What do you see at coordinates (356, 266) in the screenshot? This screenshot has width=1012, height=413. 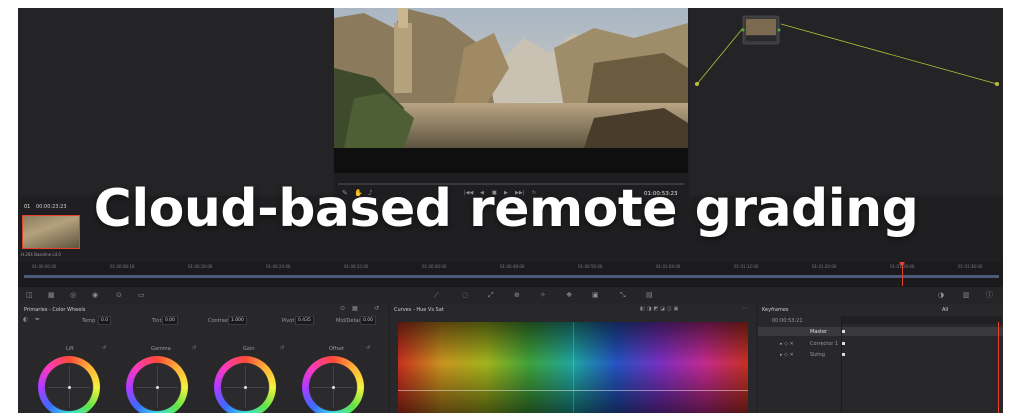 I see `timeline-tick: 01:00:32:00` at bounding box center [356, 266].